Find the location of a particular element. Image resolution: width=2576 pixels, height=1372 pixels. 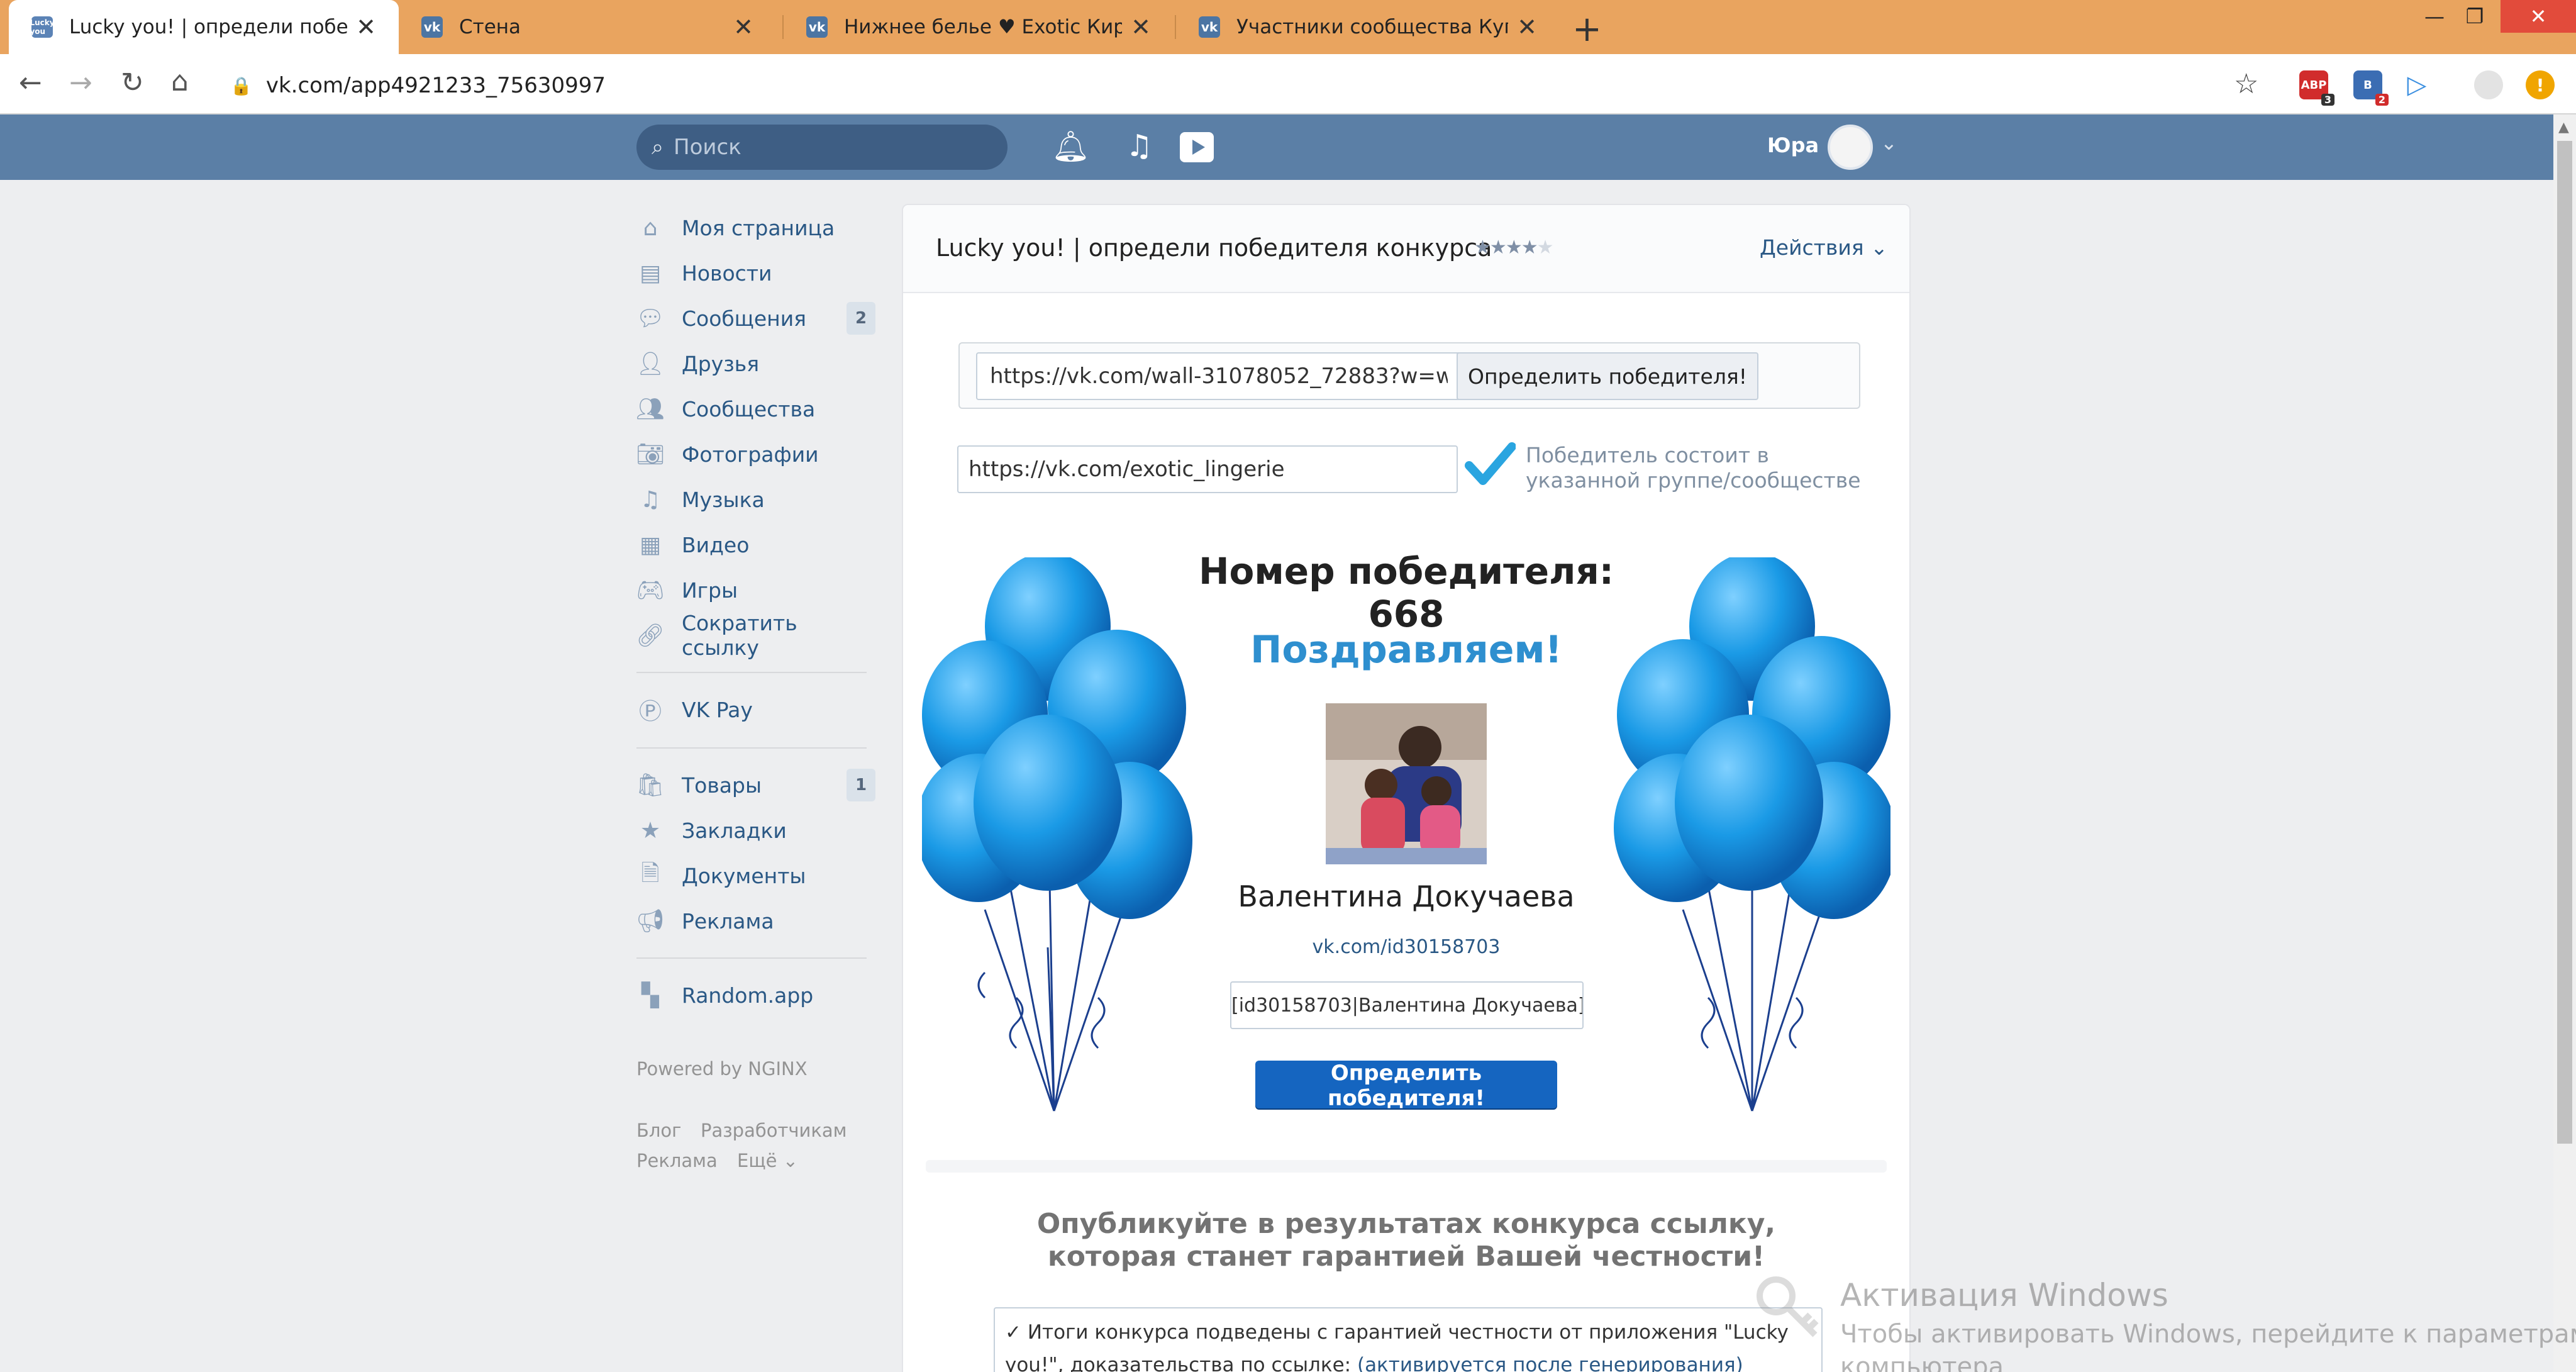

sidebar-item-label: Видео is located at coordinates (716, 544).